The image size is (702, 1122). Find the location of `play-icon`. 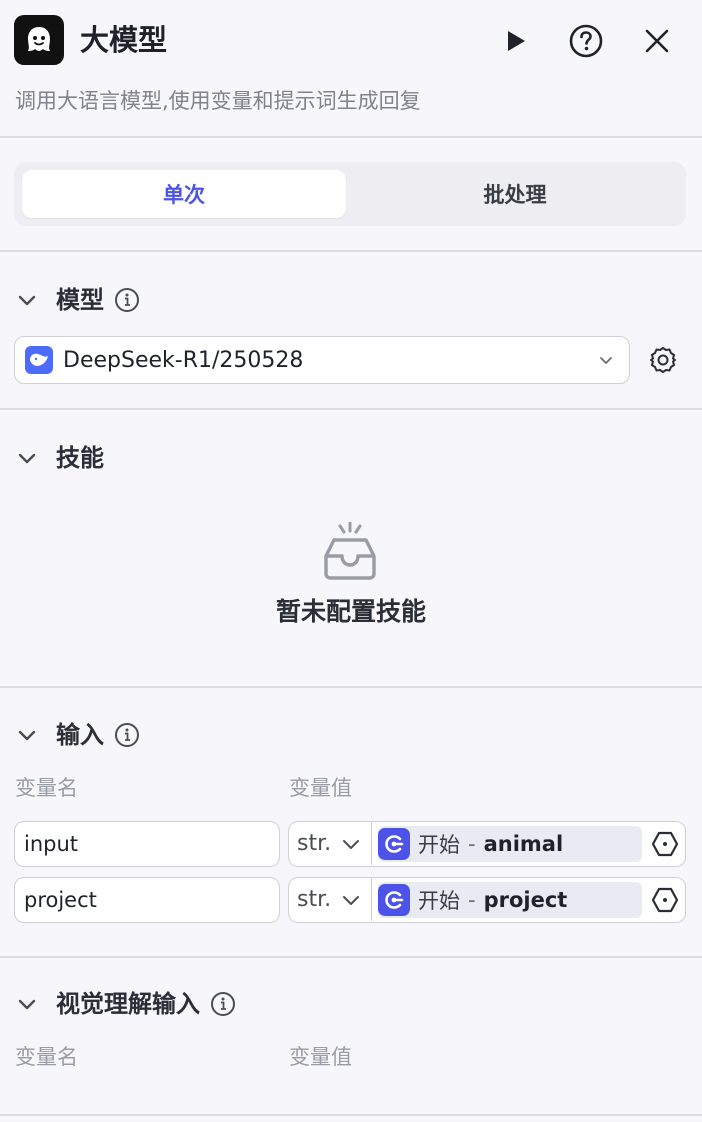

play-icon is located at coordinates (516, 41).